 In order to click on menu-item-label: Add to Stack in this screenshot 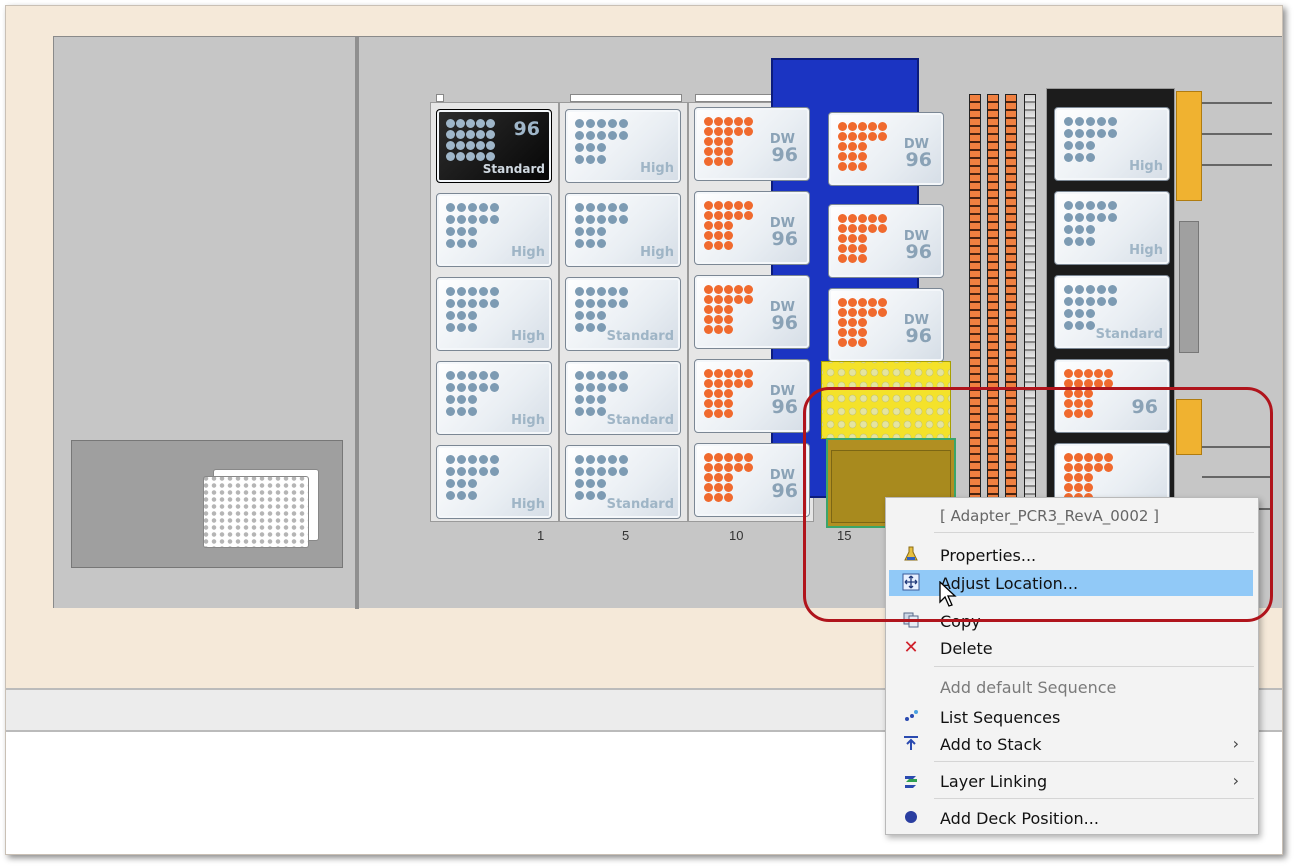, I will do `click(991, 744)`.